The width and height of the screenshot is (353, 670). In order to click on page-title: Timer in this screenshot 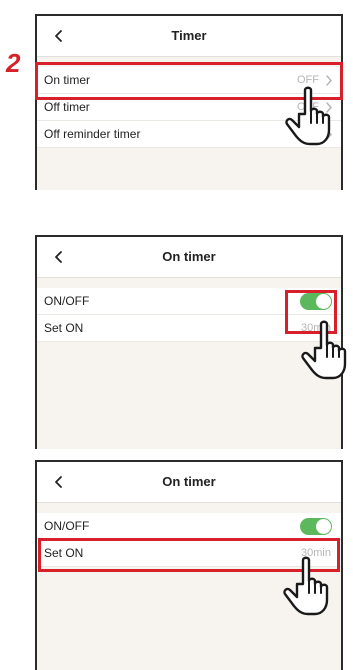, I will do `click(189, 35)`.